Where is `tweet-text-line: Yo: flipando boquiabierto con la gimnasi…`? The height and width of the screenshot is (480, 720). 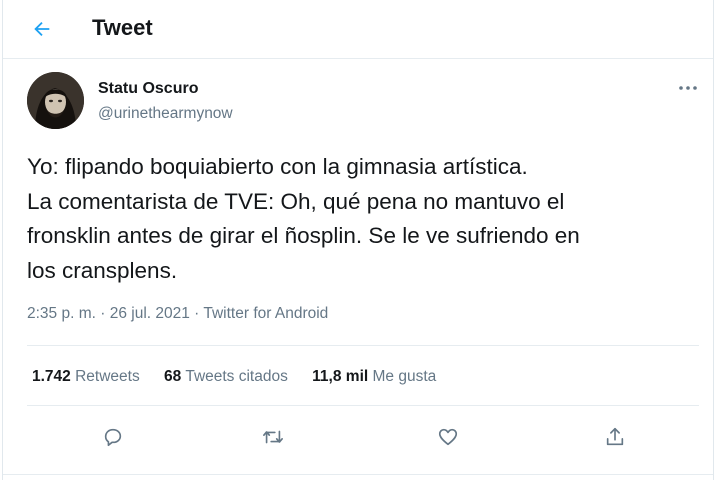 tweet-text-line: Yo: flipando boquiabierto con la gimnasi… is located at coordinates (277, 166).